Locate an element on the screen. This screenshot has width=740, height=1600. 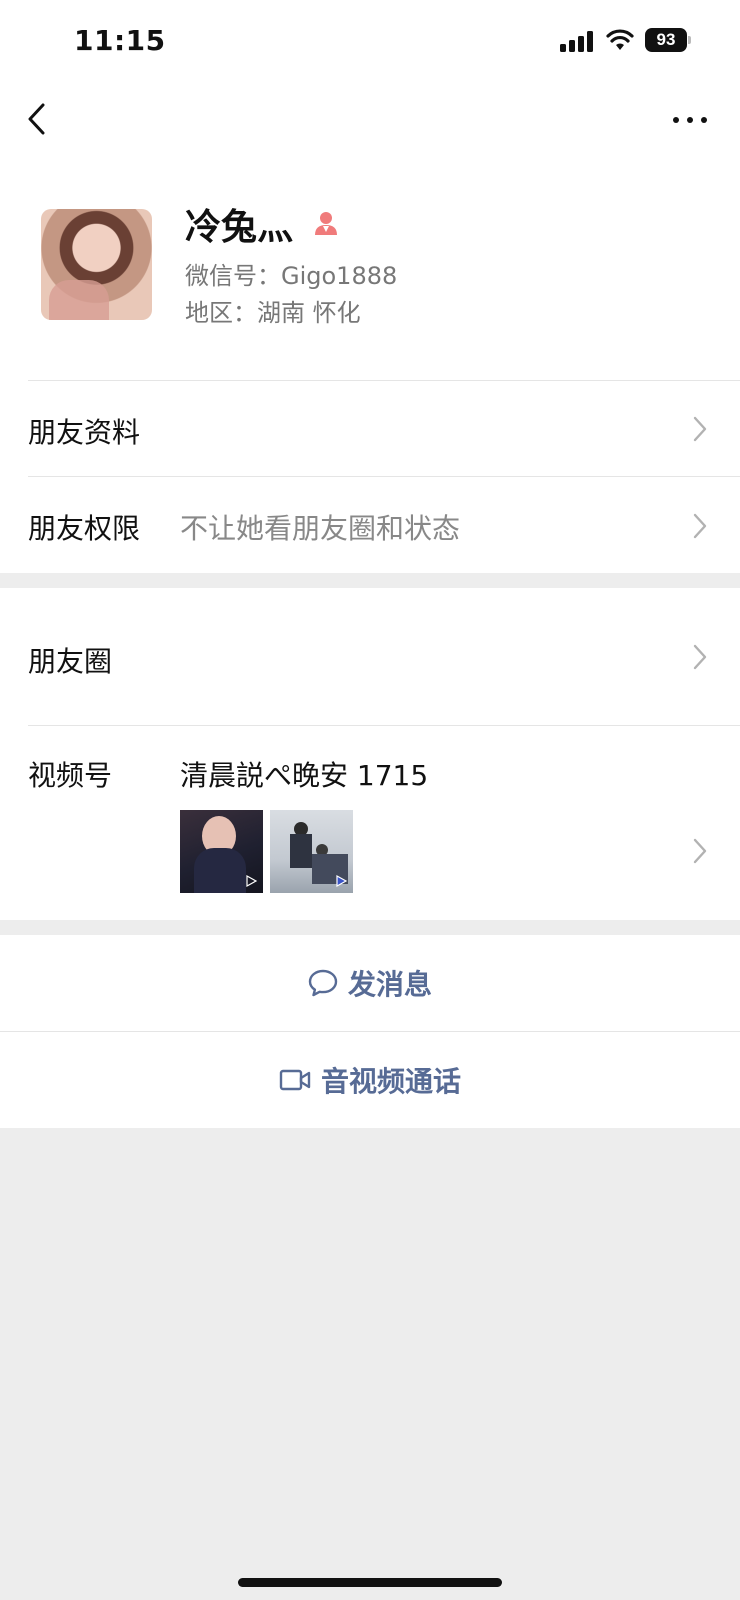
send-message-button: 发消息 is located at coordinates (370, 983).